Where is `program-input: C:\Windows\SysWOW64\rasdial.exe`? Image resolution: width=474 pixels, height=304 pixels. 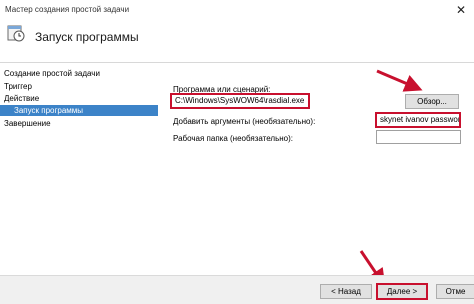
program-input: C:\Windows\SysWOW64\rasdial.exe is located at coordinates (240, 101).